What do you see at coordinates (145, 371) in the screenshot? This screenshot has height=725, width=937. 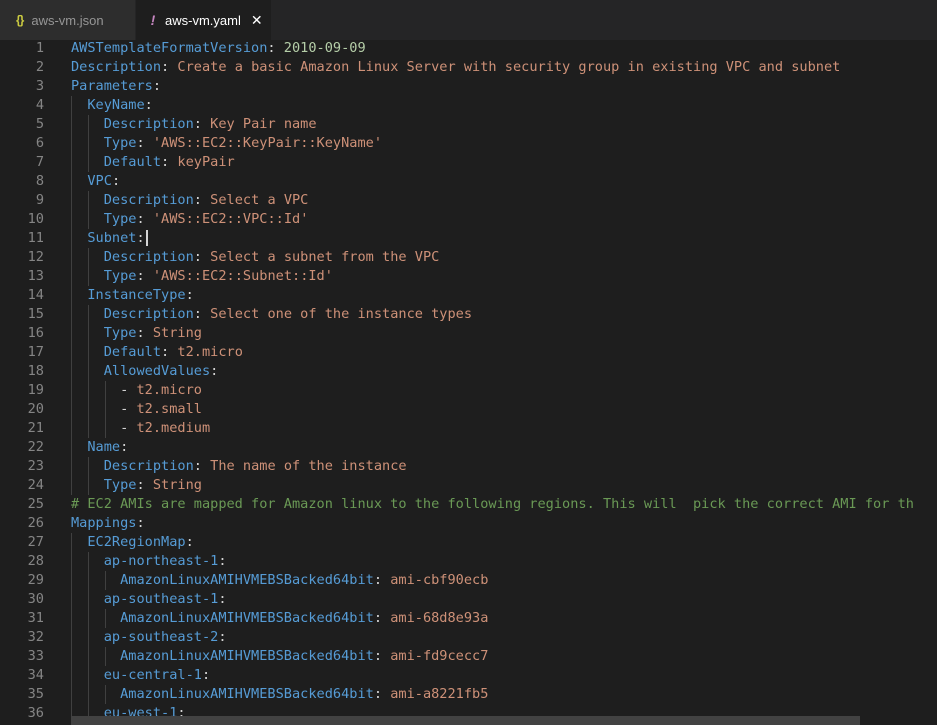 I see `code-text: AllowedValues:` at bounding box center [145, 371].